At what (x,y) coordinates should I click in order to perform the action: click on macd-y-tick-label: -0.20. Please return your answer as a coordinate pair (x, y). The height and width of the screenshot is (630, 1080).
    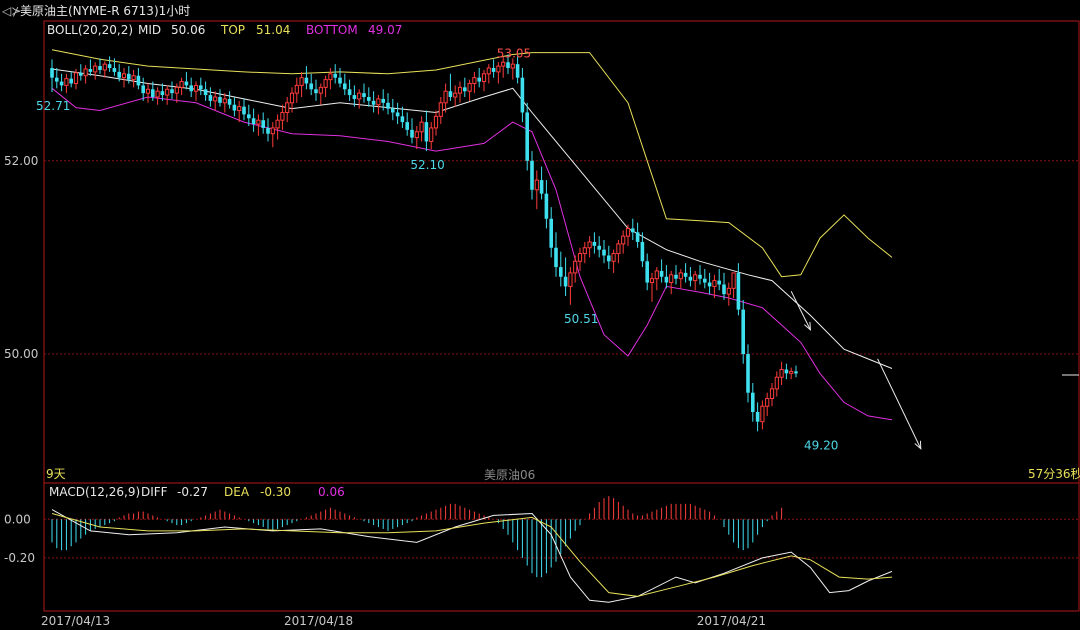
    Looking at the image, I should click on (19, 558).